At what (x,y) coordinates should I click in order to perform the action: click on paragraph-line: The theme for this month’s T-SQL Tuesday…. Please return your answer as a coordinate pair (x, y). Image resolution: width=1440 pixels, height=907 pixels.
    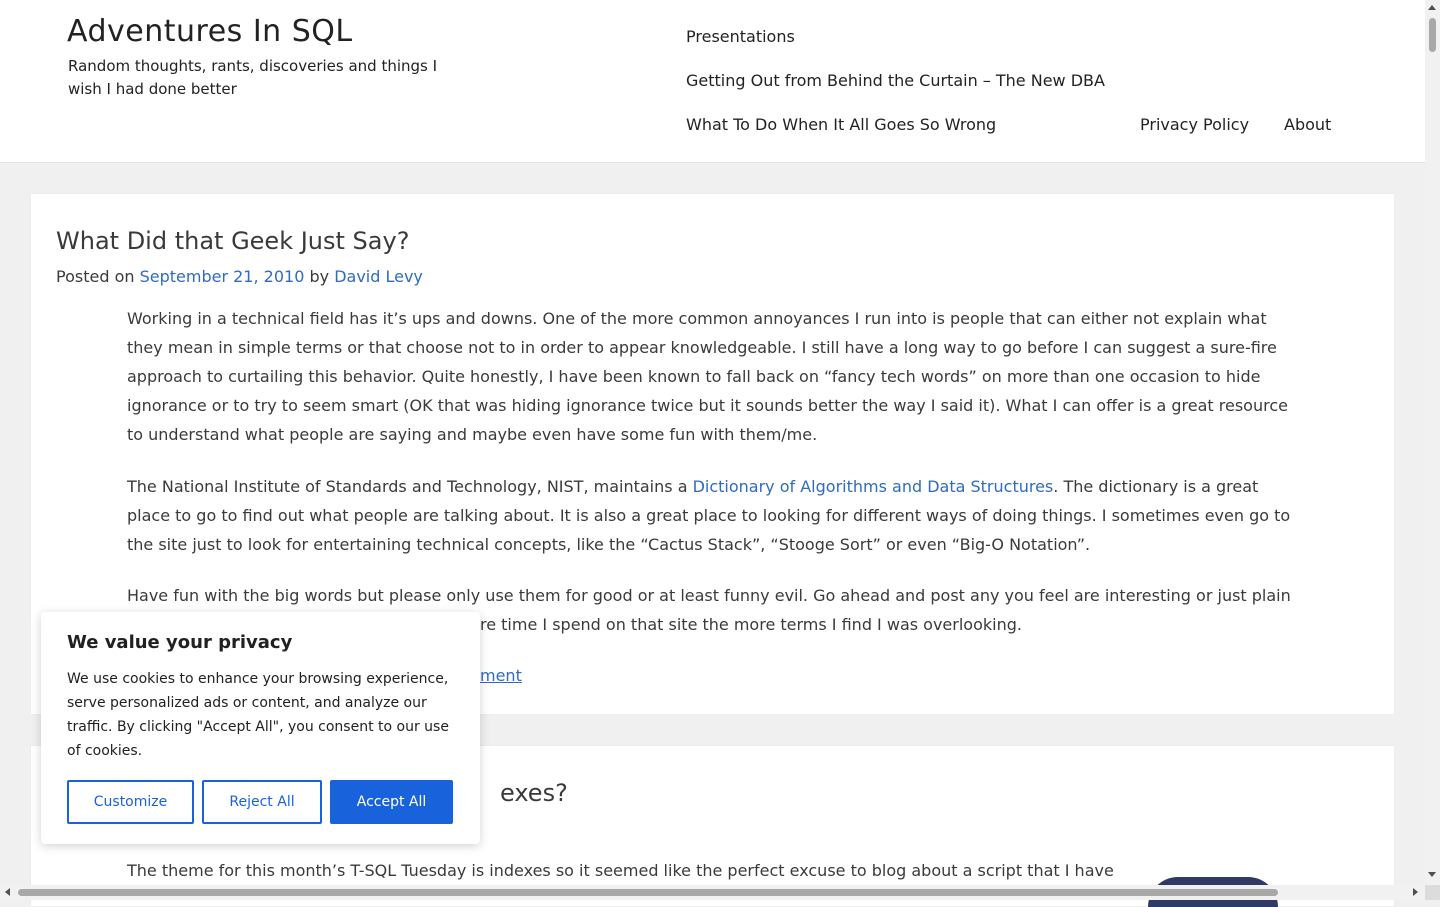
    Looking at the image, I should click on (620, 870).